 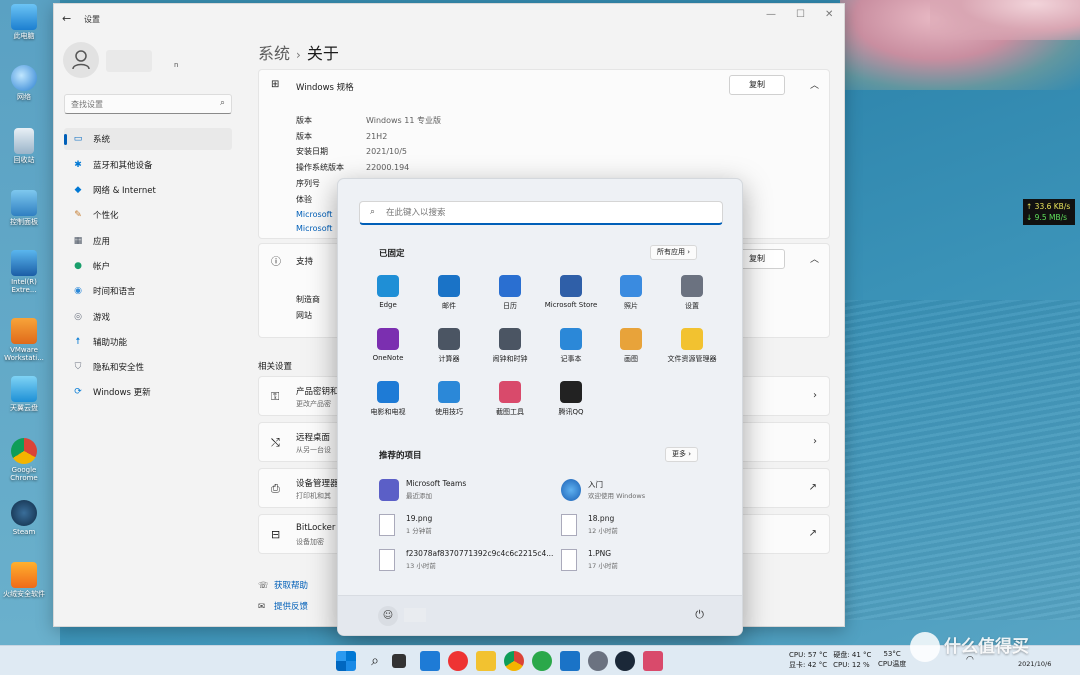 I want to click on pinned-app: 日历, so click(x=510, y=293).